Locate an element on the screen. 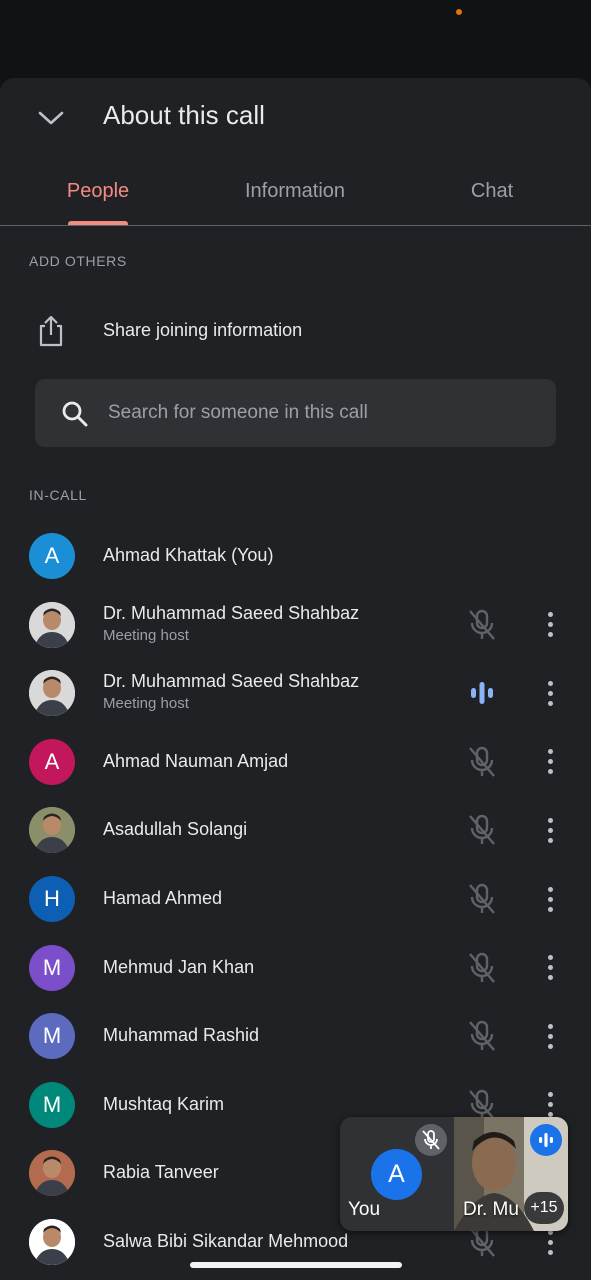 The image size is (591, 1280). share-icon is located at coordinates (51, 331).